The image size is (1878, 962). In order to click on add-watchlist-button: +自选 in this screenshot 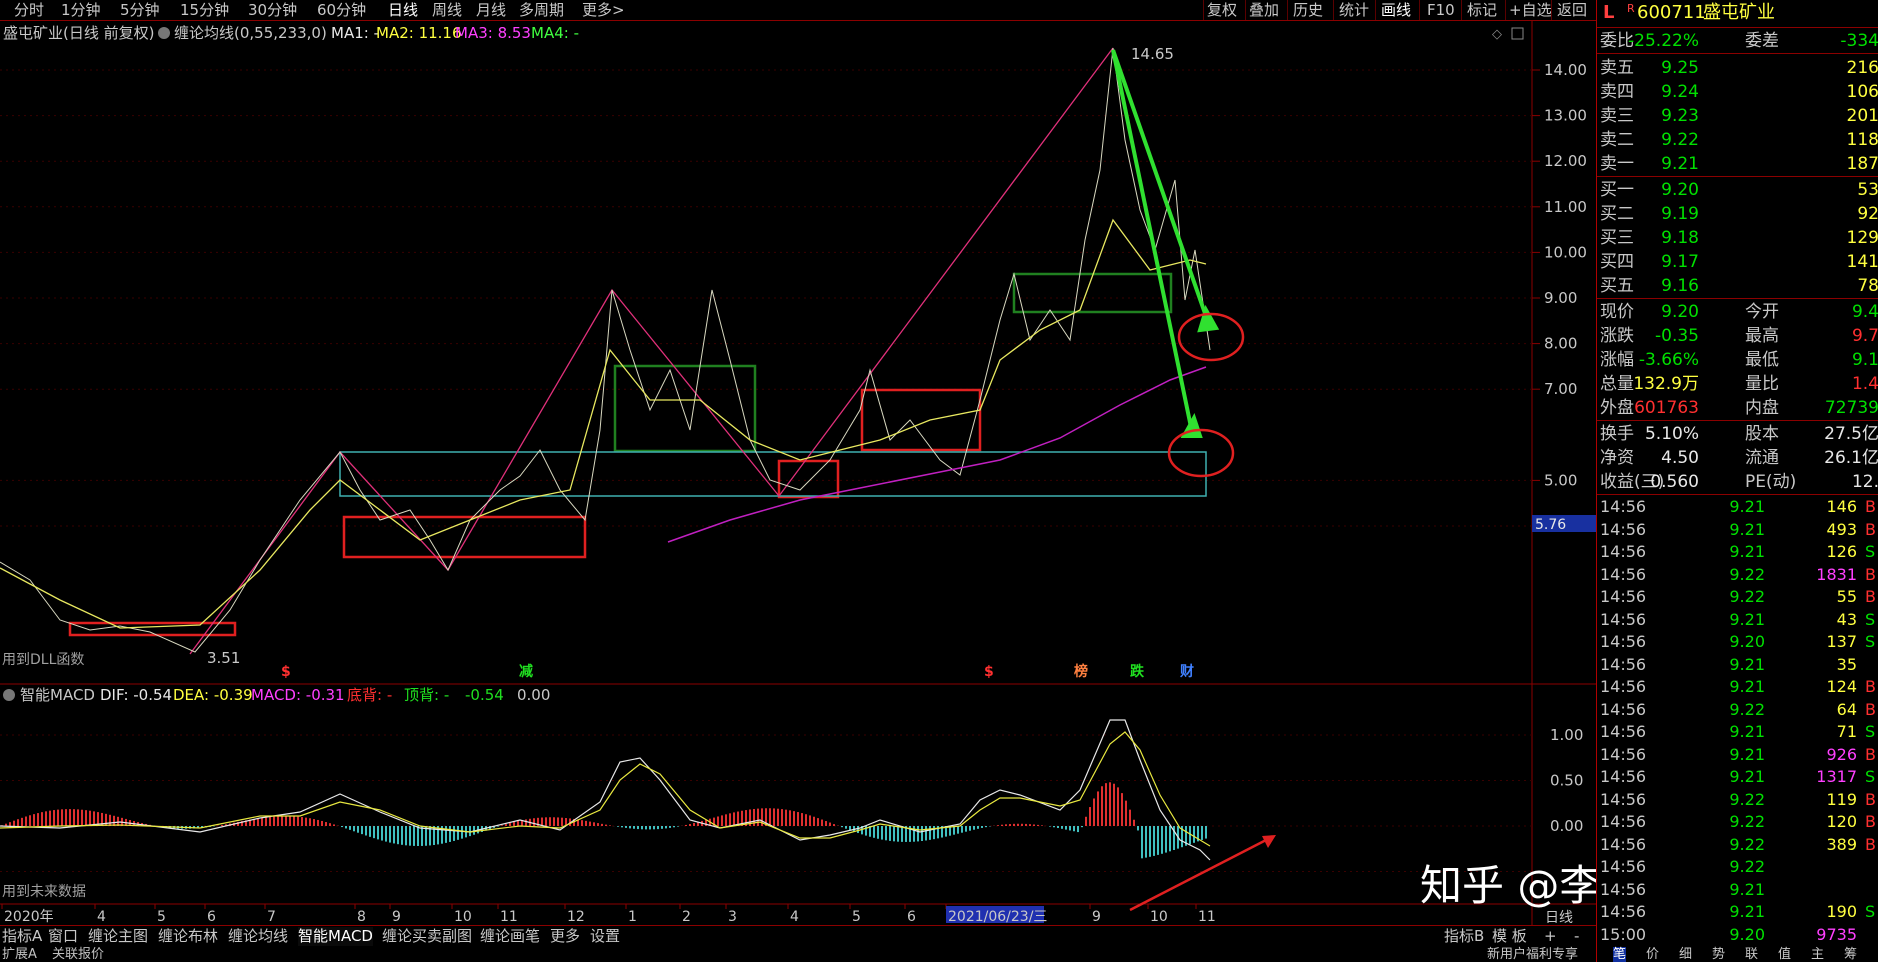, I will do `click(1530, 10)`.